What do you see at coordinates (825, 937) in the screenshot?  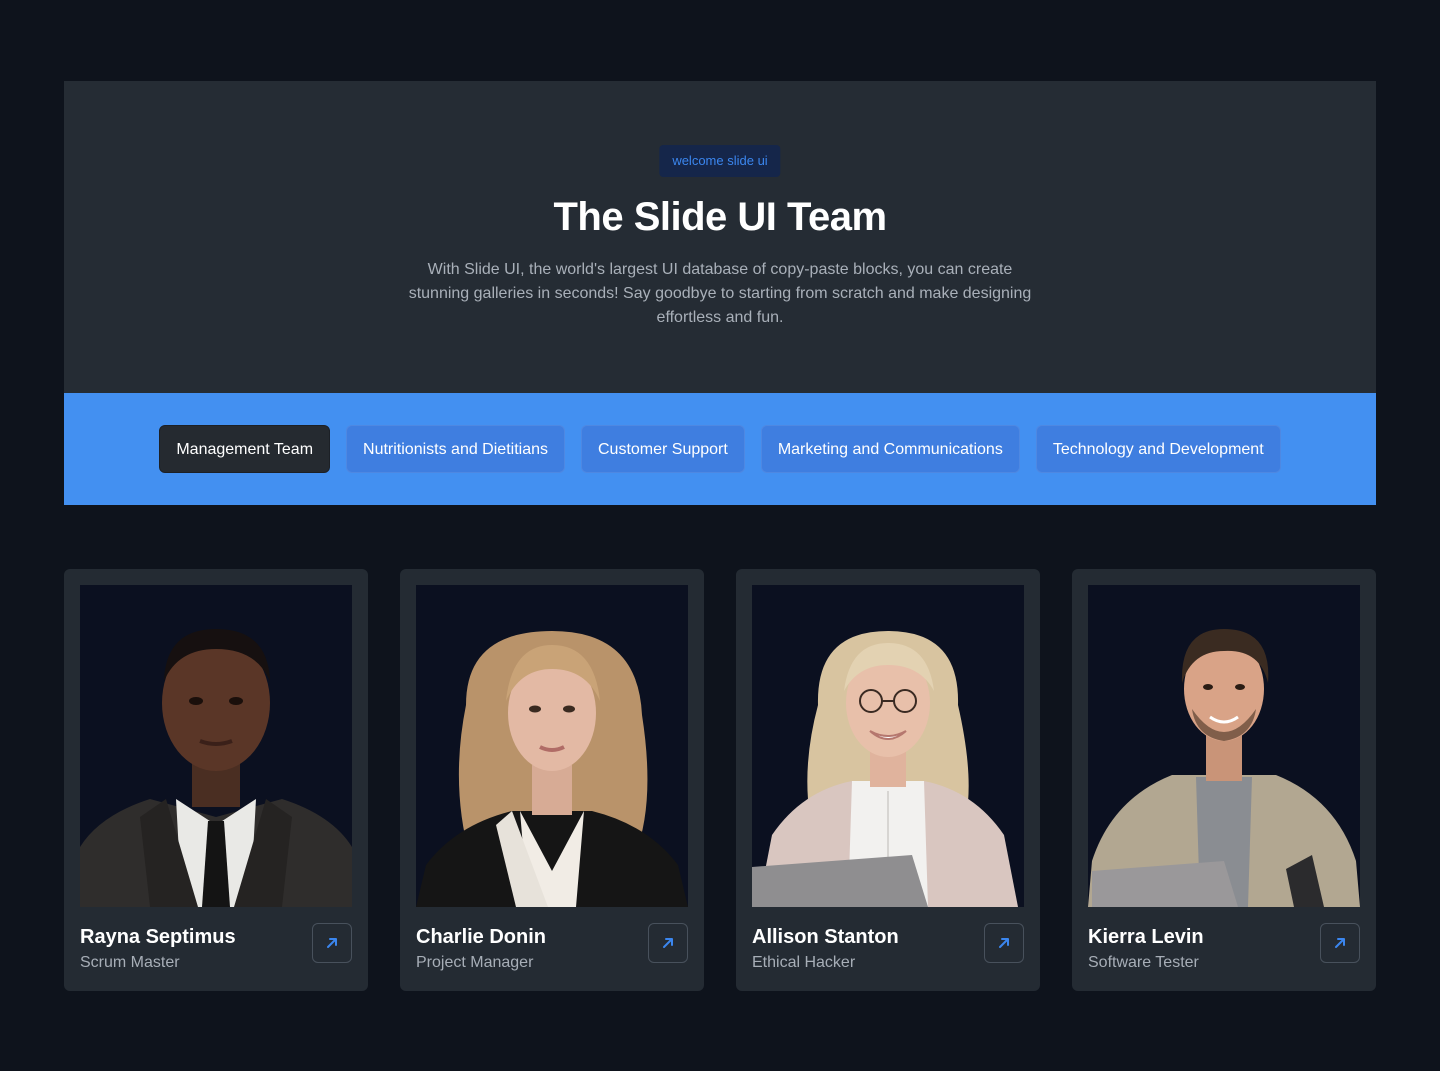 I see `member-name: Allison Stanton` at bounding box center [825, 937].